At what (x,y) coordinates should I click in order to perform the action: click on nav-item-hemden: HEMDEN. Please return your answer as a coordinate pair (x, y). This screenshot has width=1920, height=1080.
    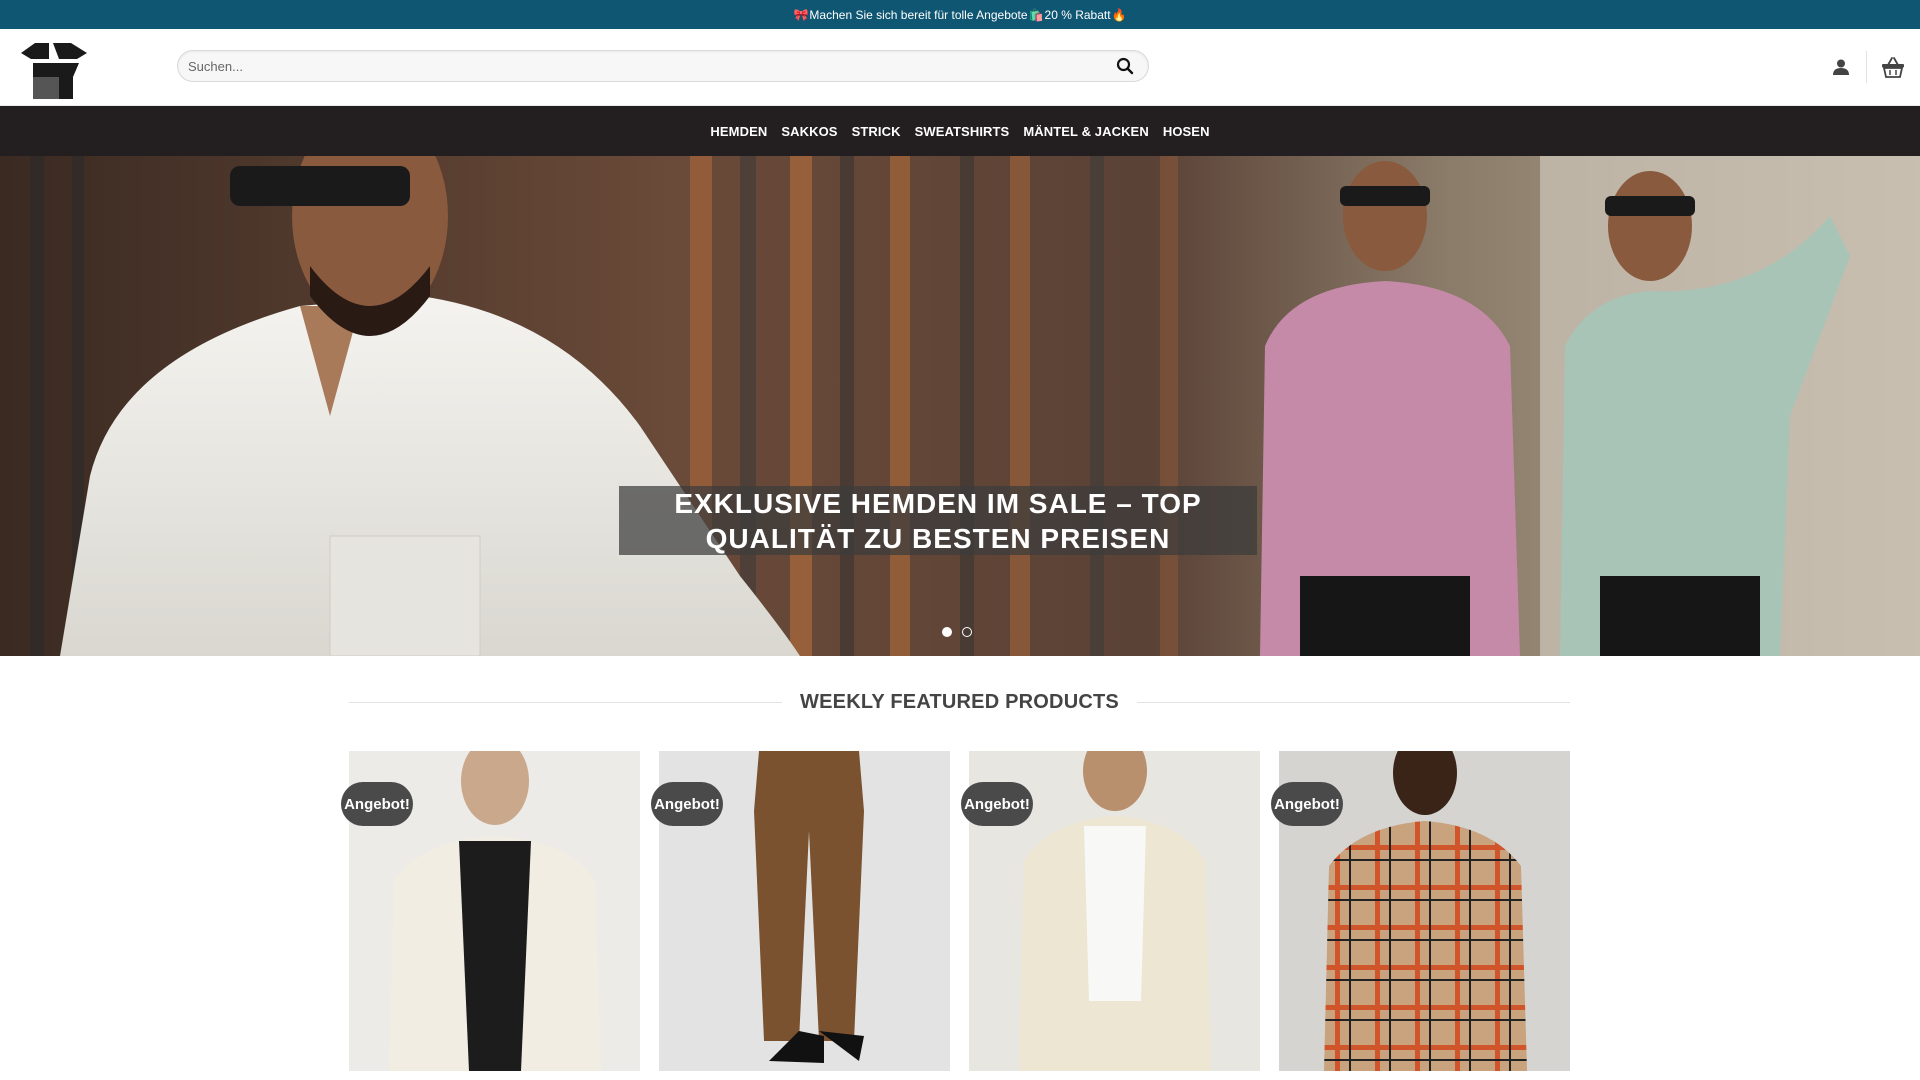
    Looking at the image, I should click on (738, 131).